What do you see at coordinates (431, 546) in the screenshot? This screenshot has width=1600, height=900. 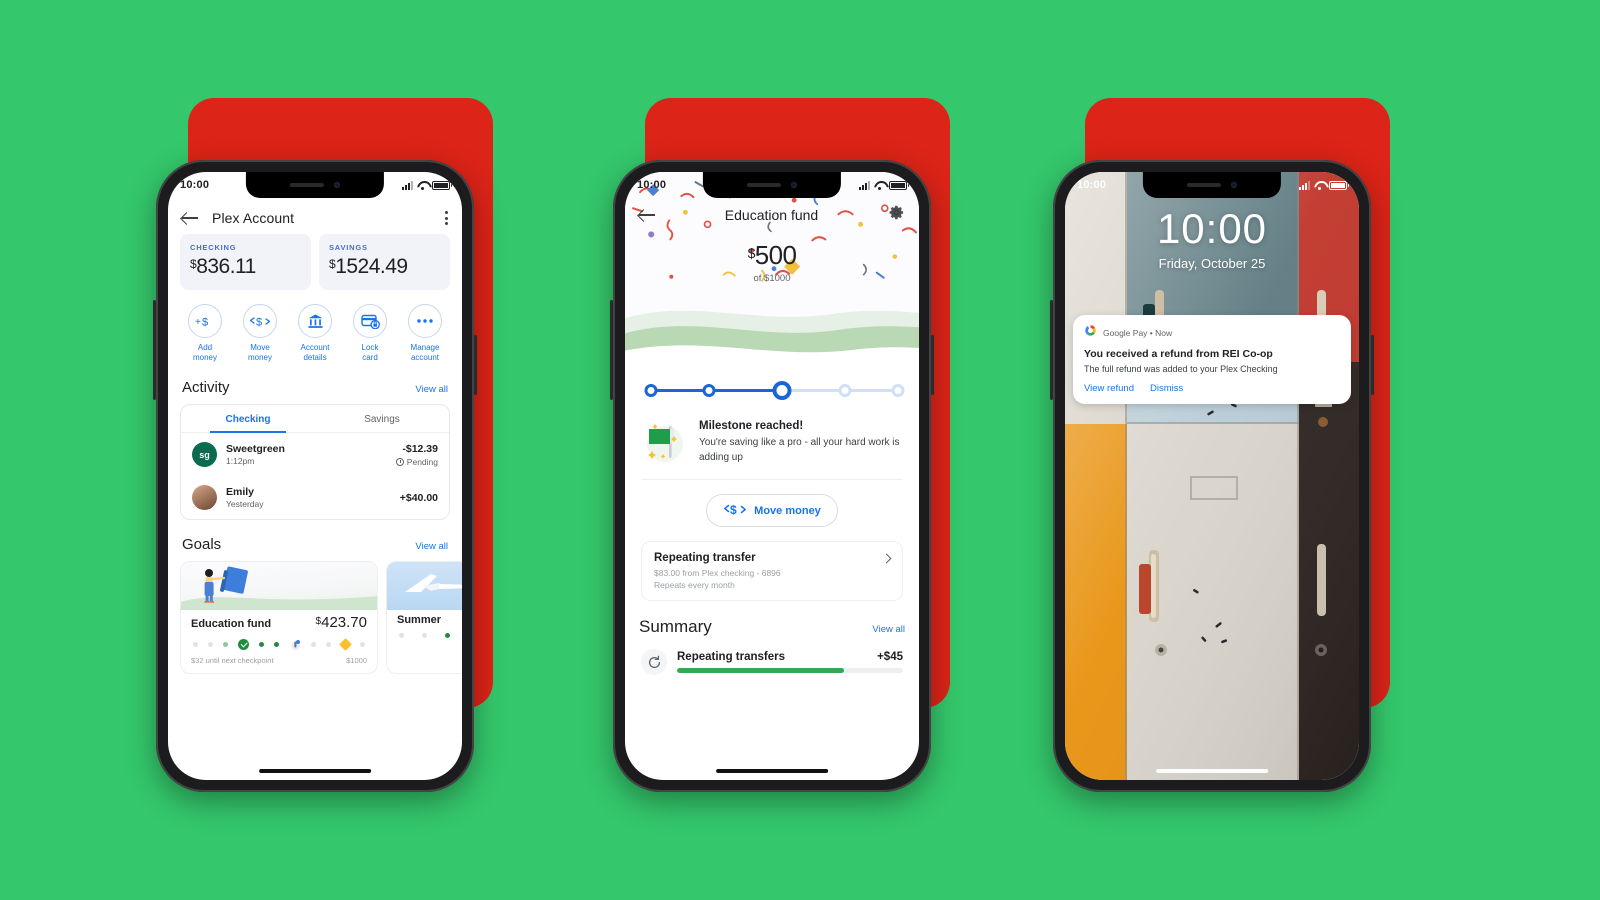 I see `goals-view-all-link: View all` at bounding box center [431, 546].